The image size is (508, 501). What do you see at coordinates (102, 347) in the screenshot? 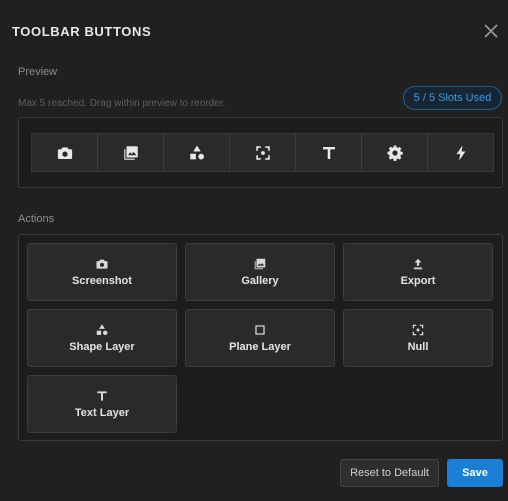
I see `action-label: Shape Layer` at bounding box center [102, 347].